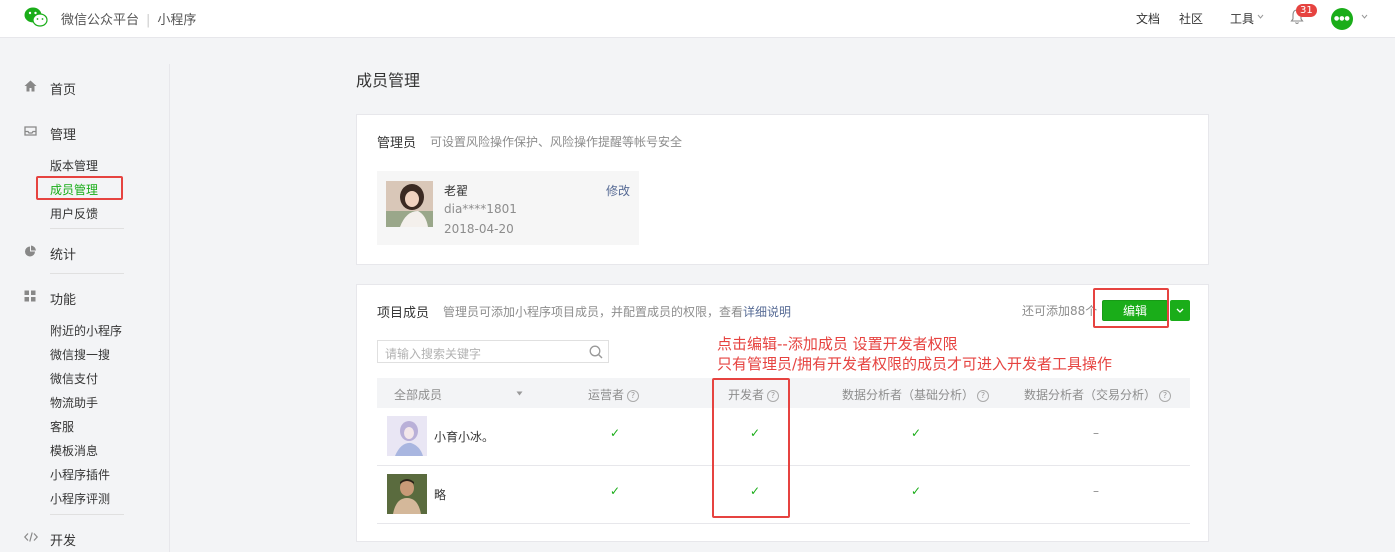  I want to click on sidebar-item-logistics: 物流助手, so click(74, 402).